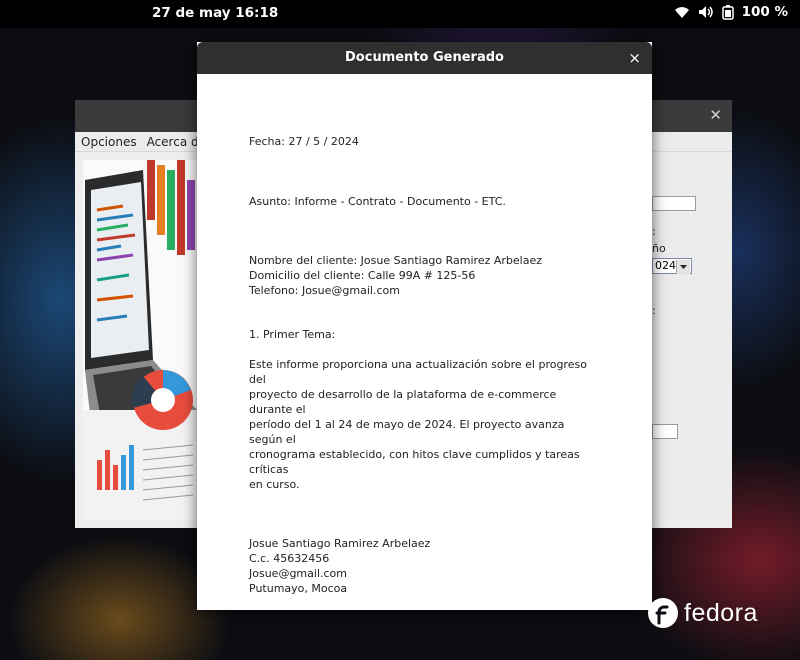  What do you see at coordinates (665, 265) in the screenshot?
I see `year-combo-value: 024` at bounding box center [665, 265].